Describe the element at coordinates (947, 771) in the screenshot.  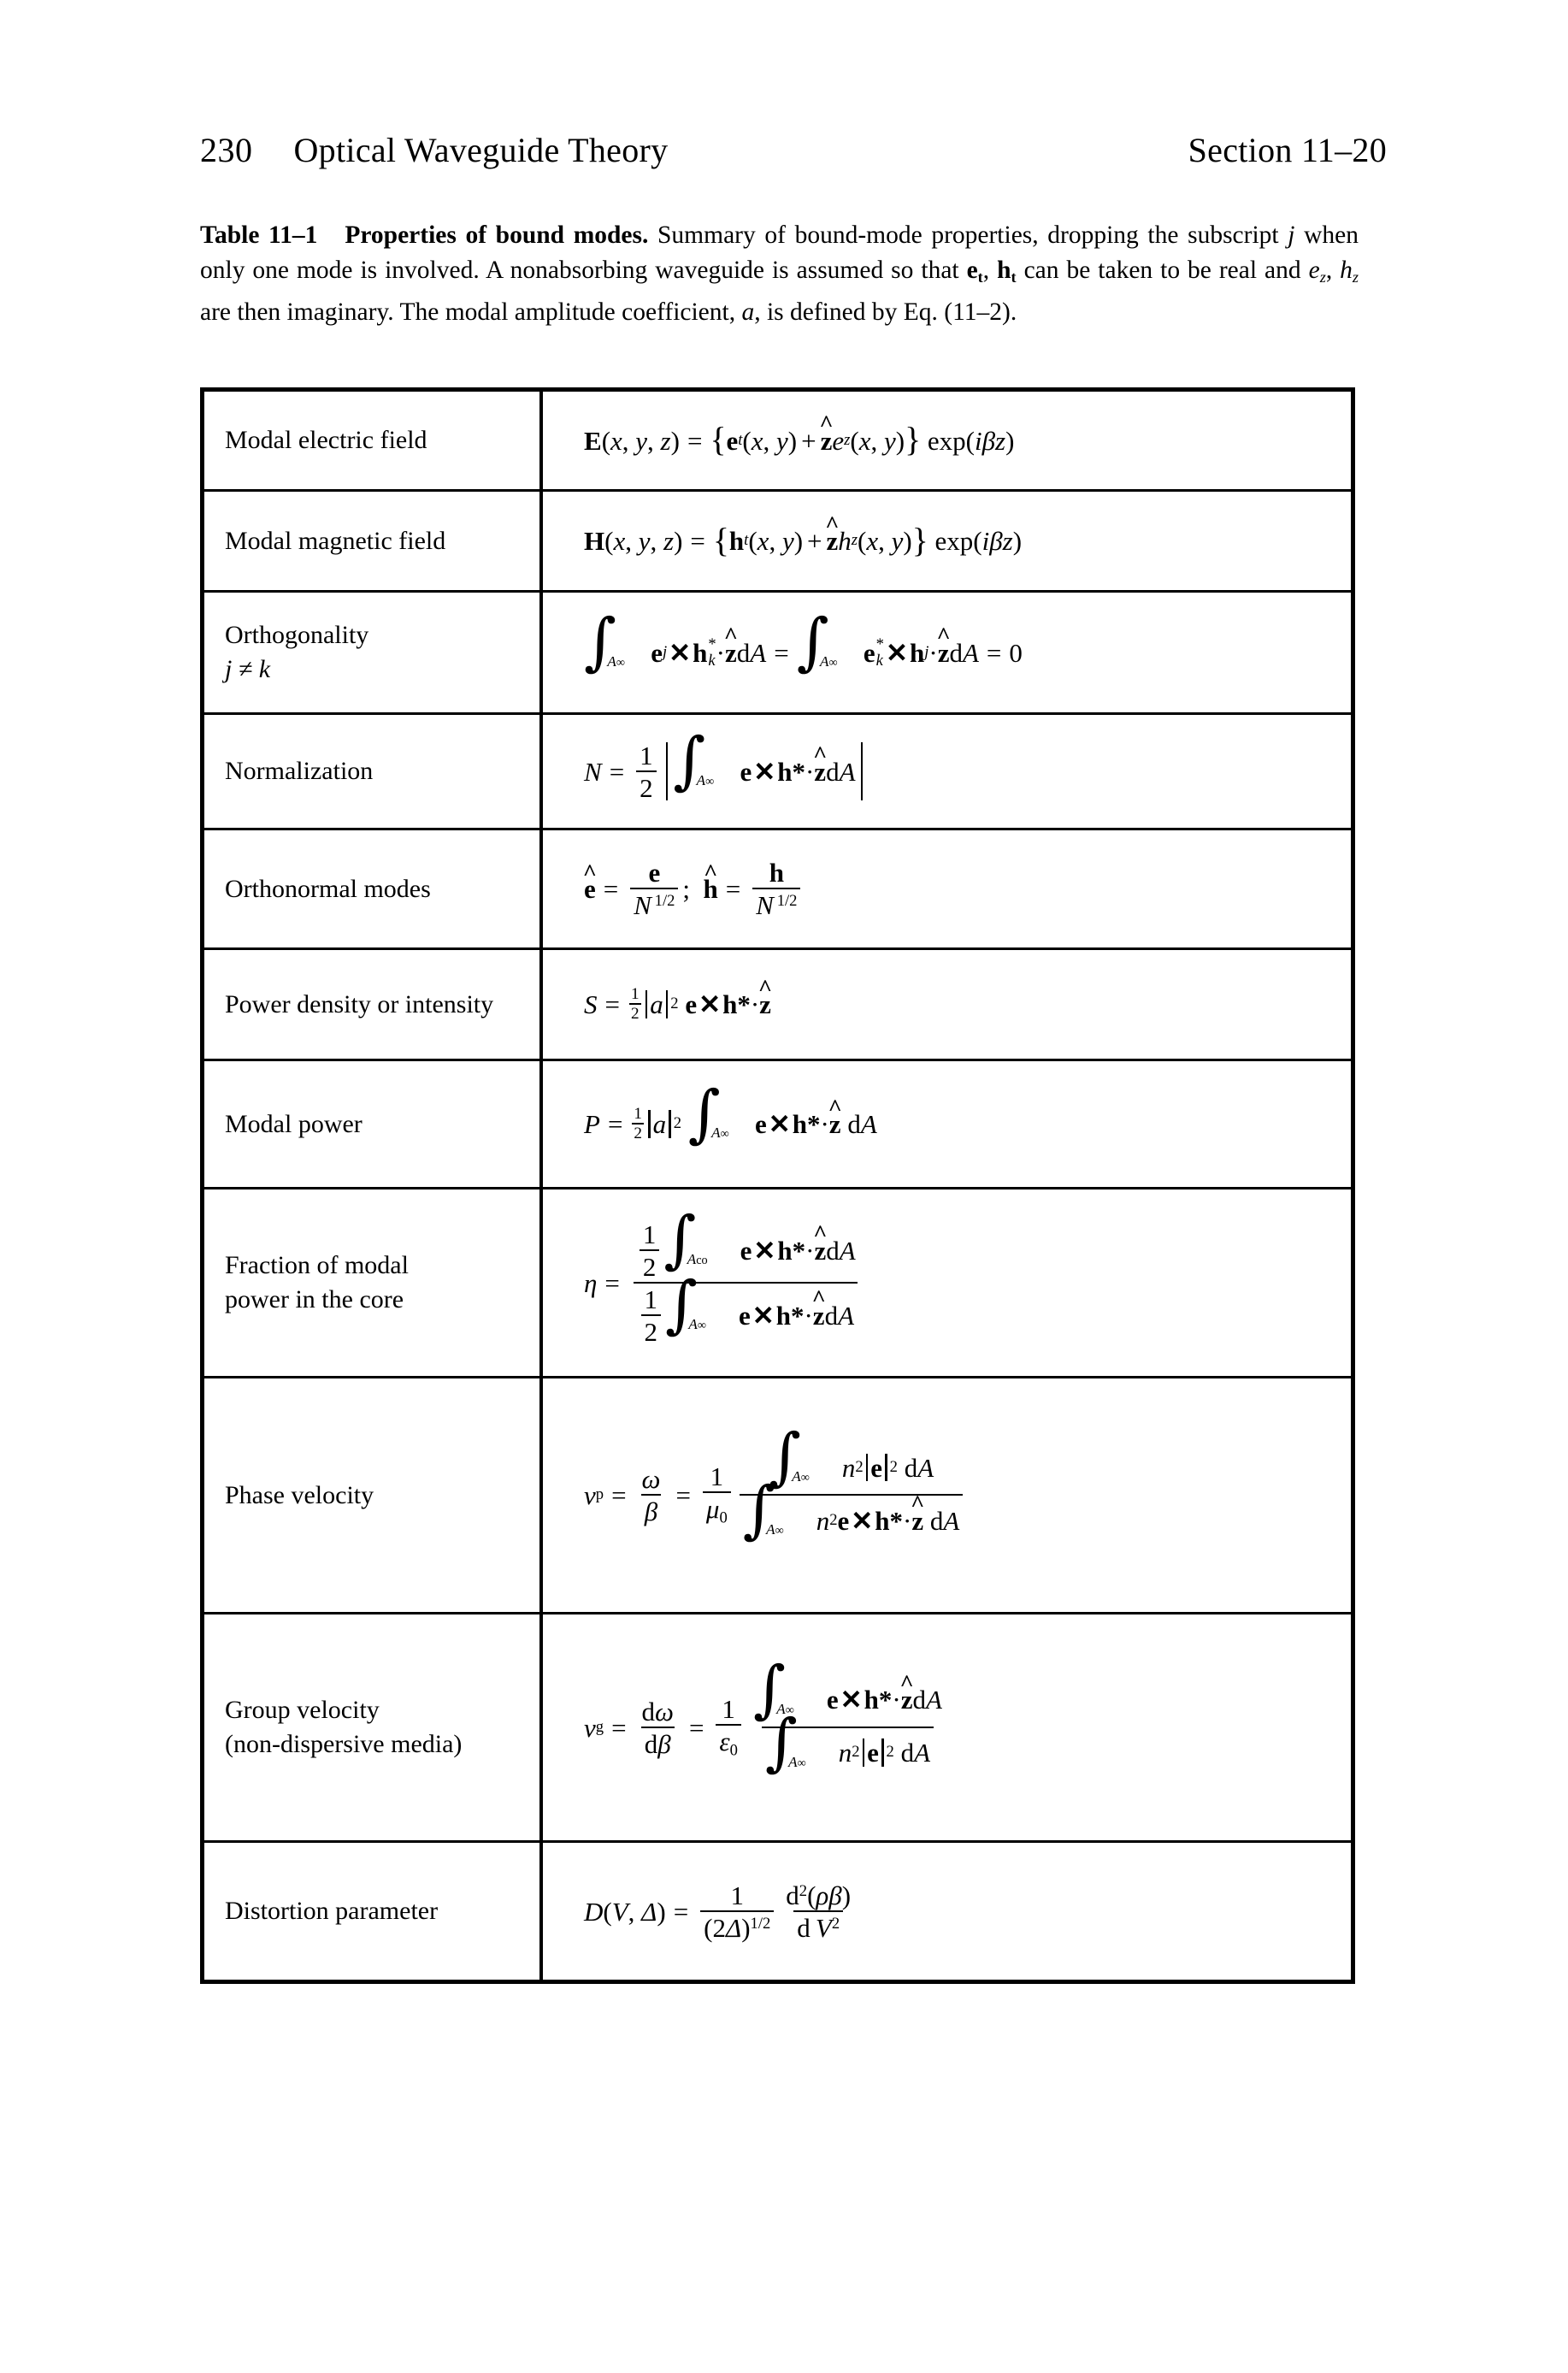
I see `row-formula-cell: N = 1 2 ∫ A∞ e ✕ h* · ^ z d A` at that location.